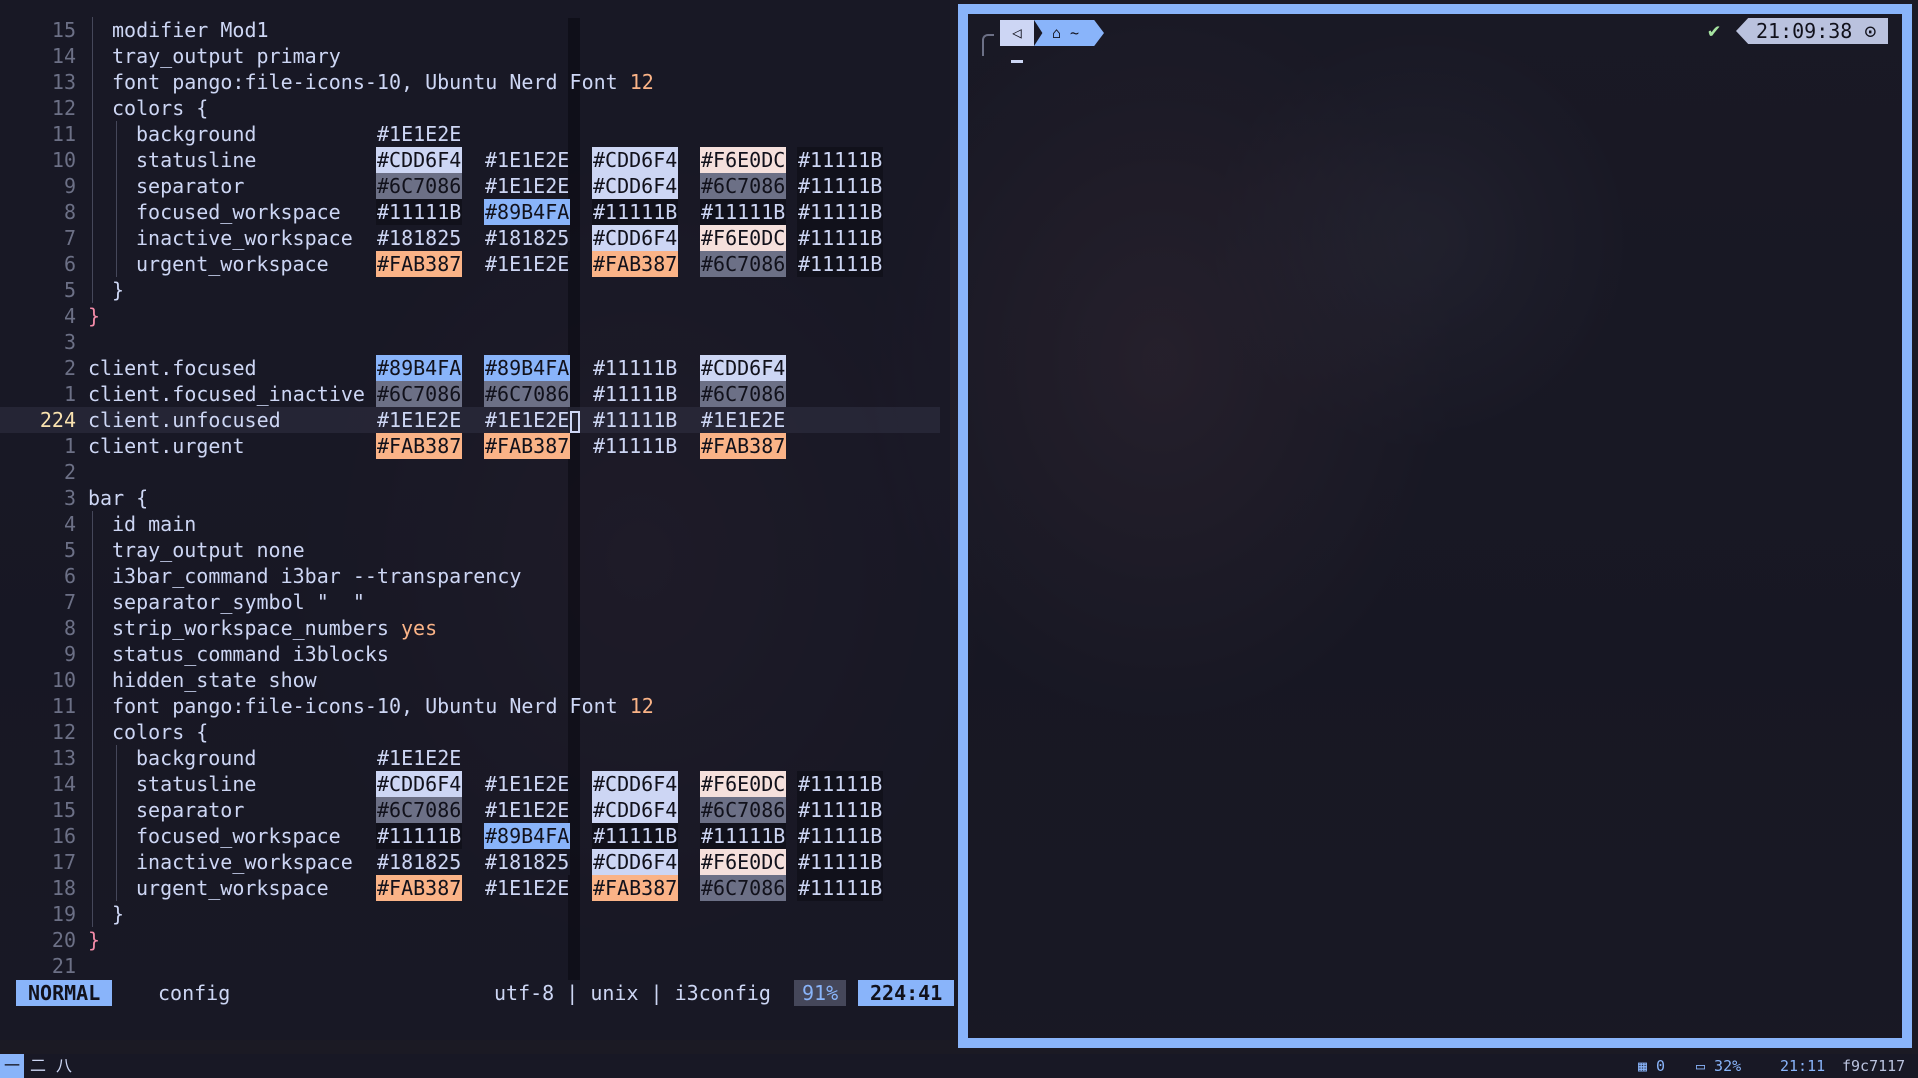 This screenshot has height=1078, width=1918. I want to click on code-text: background, so click(196, 134).